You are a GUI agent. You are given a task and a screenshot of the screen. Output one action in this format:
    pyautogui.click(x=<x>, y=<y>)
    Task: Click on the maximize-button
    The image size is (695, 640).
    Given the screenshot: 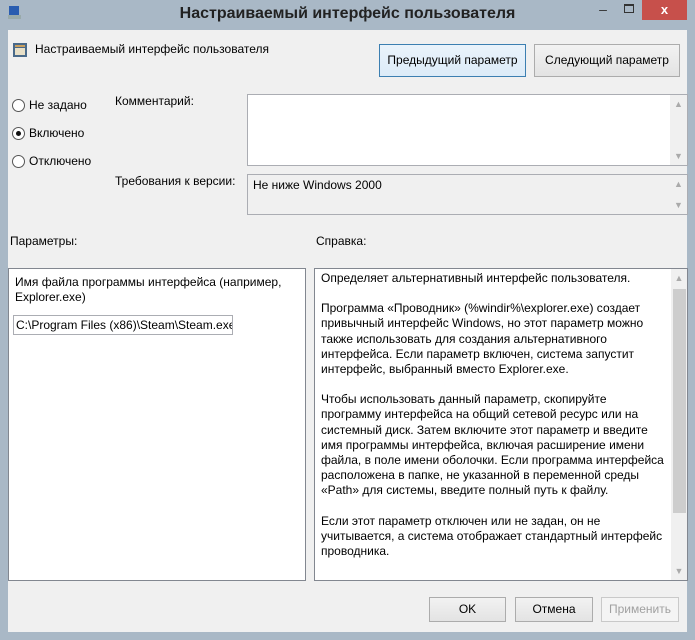 What is the action you would take?
    pyautogui.click(x=629, y=10)
    